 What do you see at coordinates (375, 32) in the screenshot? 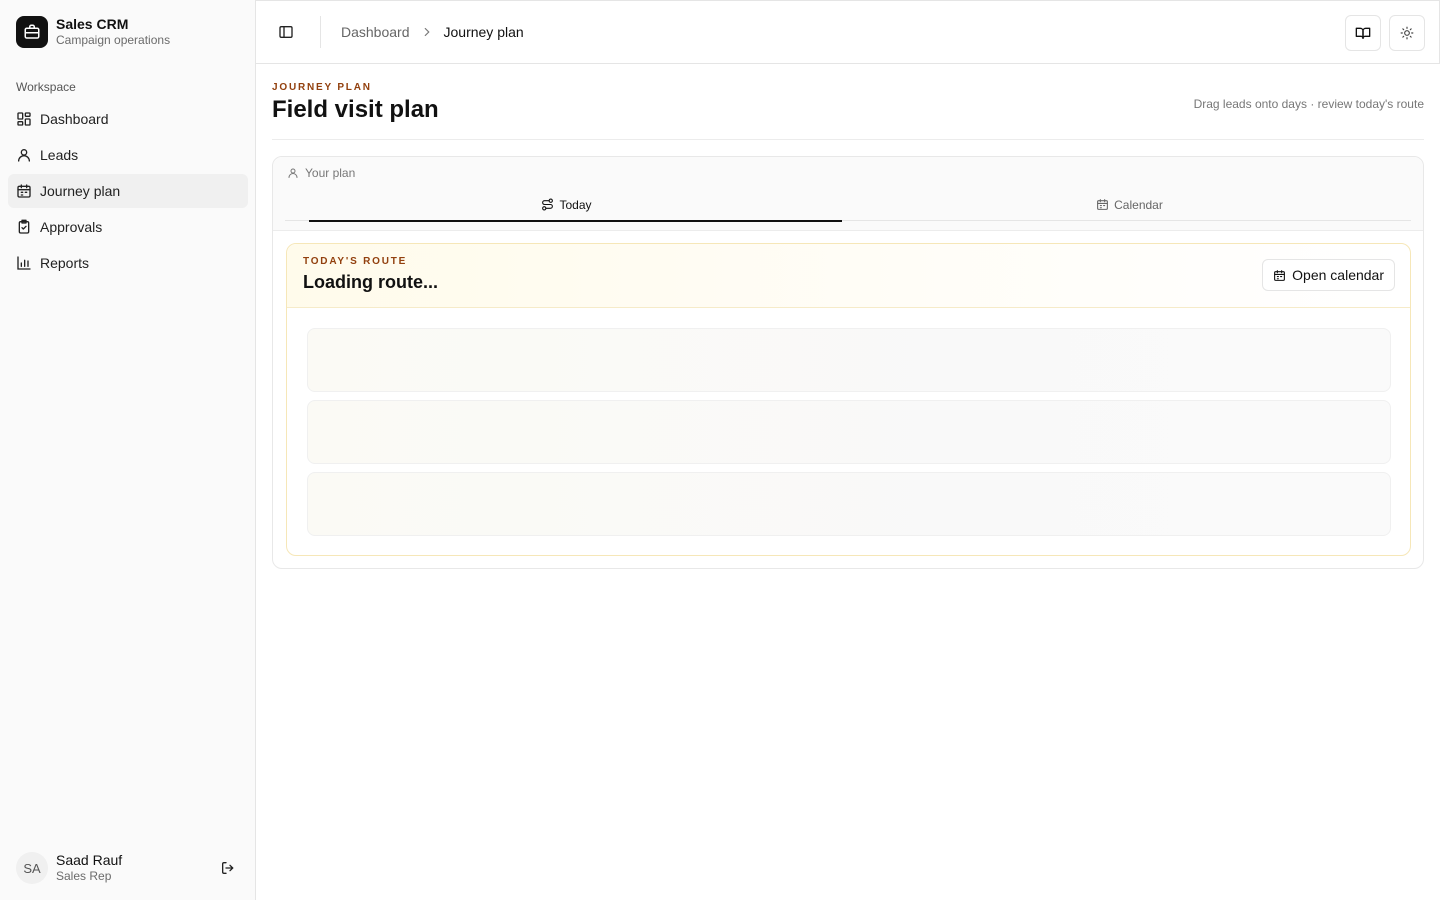
I see `breadcrumb-dashboard: Dashboard` at bounding box center [375, 32].